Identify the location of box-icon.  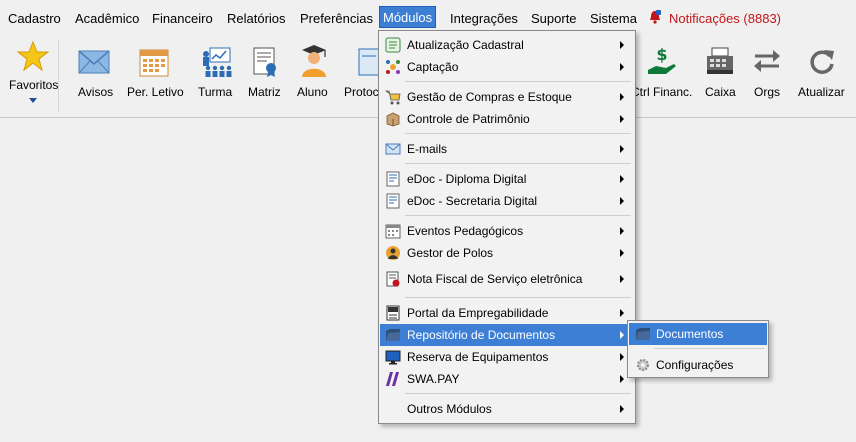
(393, 119).